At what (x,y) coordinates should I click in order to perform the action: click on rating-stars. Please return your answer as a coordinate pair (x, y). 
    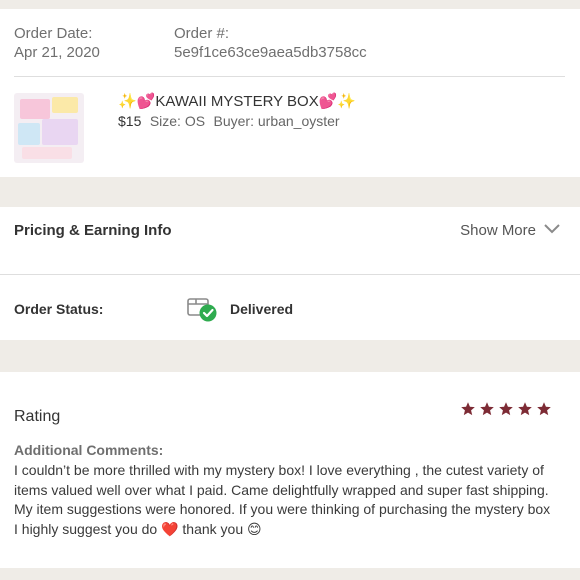
    Looking at the image, I should click on (504, 409).